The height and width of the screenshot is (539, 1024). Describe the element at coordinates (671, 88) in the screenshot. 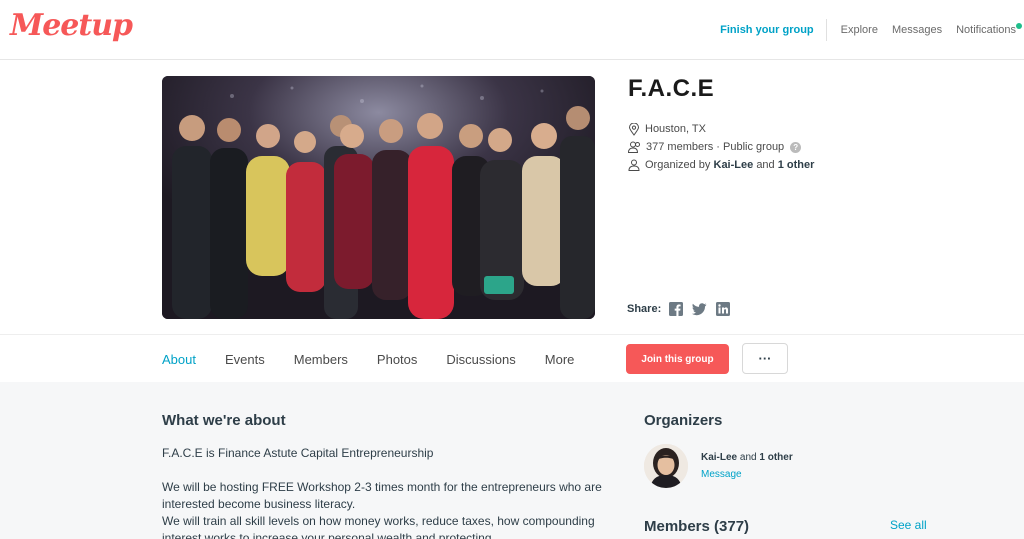

I see `group-name: F.A.C.E` at that location.